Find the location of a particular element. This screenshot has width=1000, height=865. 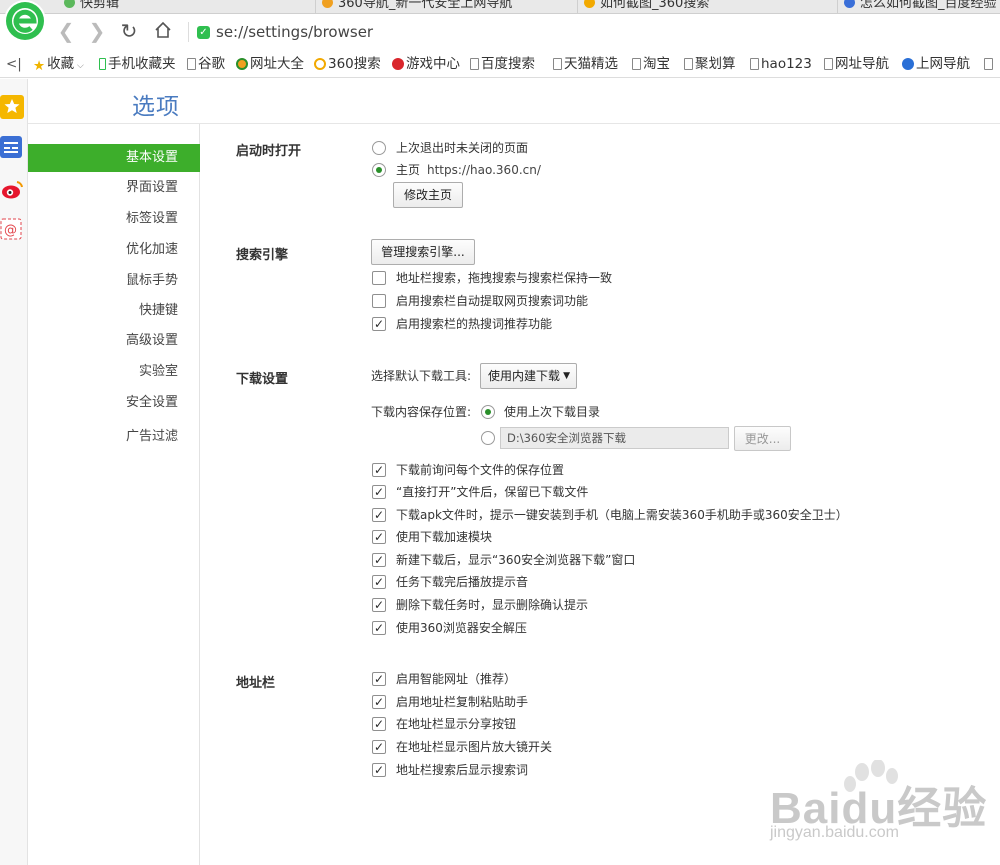

checkbox-apk-prompt: ✓ is located at coordinates (379, 515).